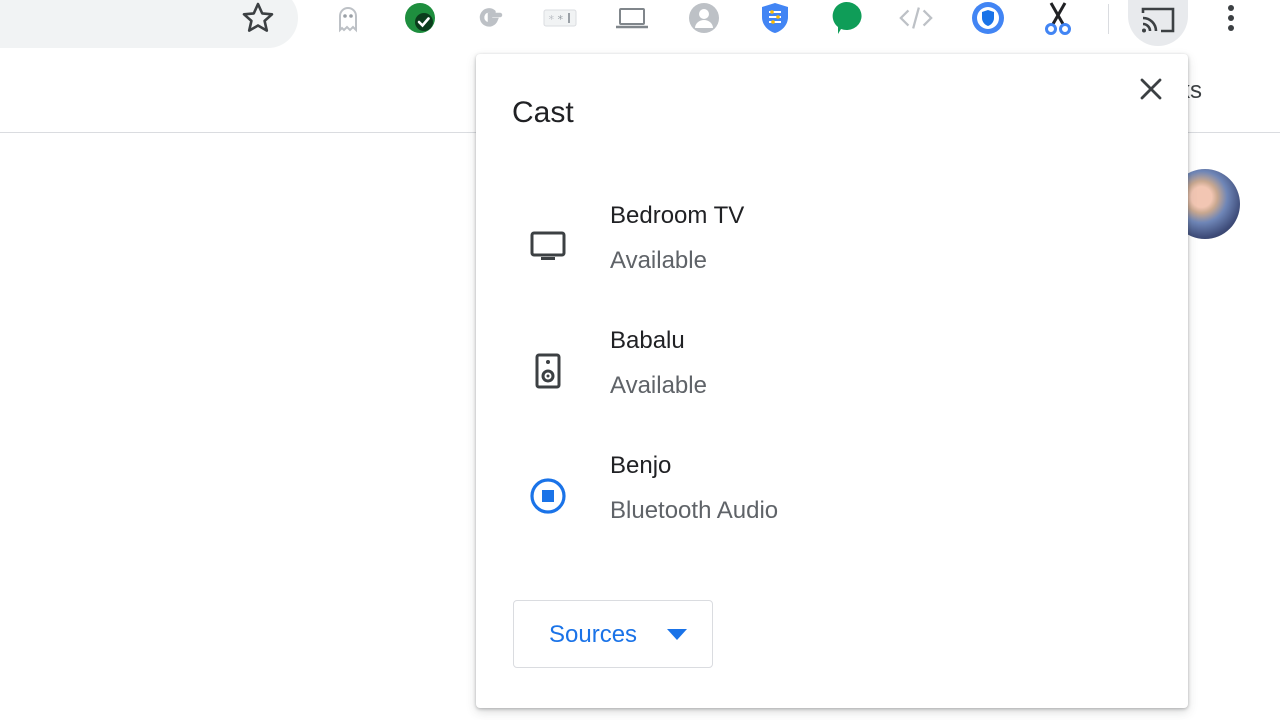 The image size is (1280, 720). Describe the element at coordinates (548, 246) in the screenshot. I see `tv-icon` at that location.